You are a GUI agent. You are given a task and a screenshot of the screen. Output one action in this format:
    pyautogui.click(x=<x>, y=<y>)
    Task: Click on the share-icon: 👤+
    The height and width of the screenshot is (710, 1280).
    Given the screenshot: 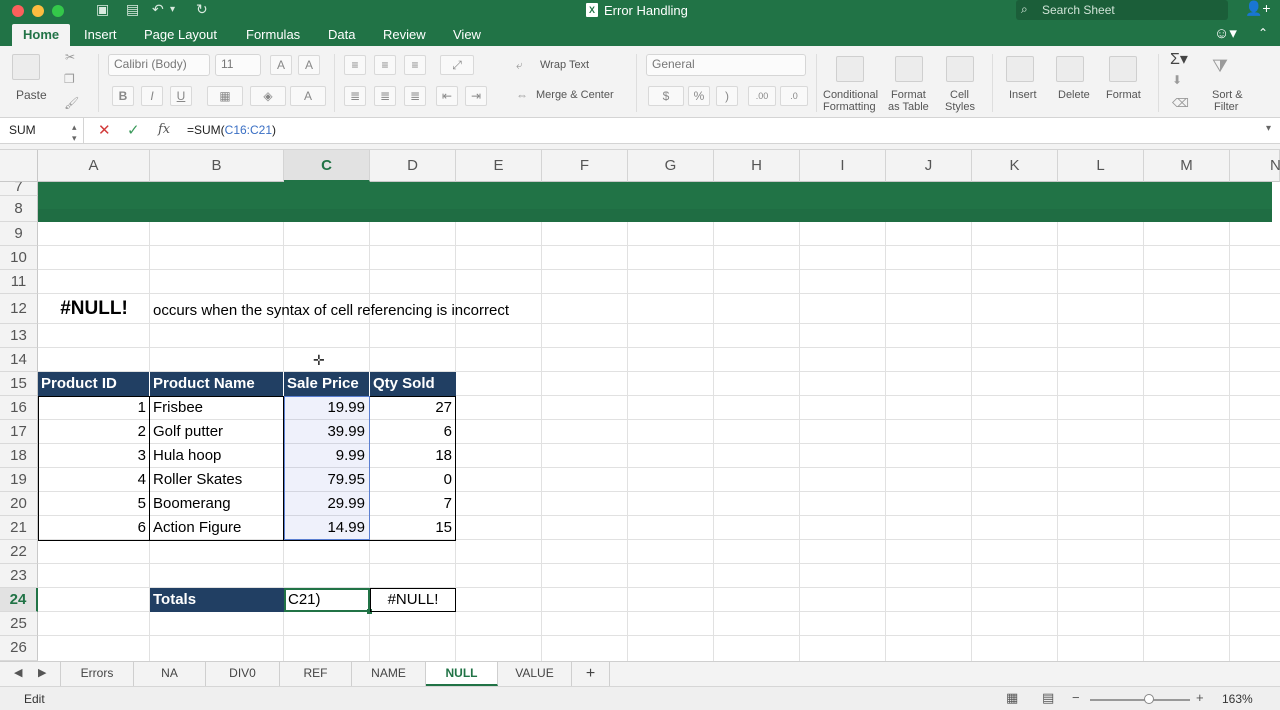 What is the action you would take?
    pyautogui.click(x=1258, y=8)
    